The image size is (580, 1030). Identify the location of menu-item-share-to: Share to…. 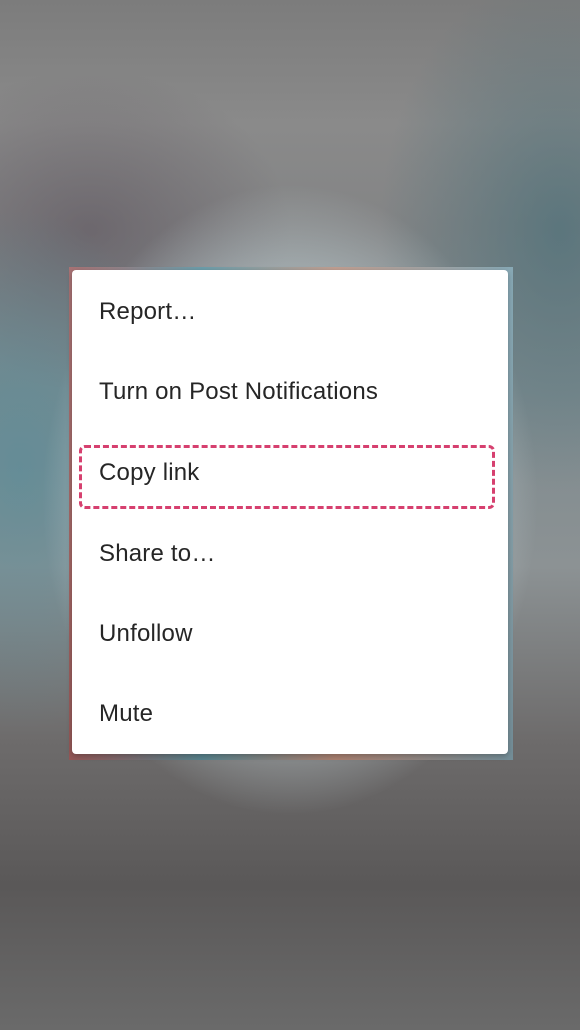
(290, 554).